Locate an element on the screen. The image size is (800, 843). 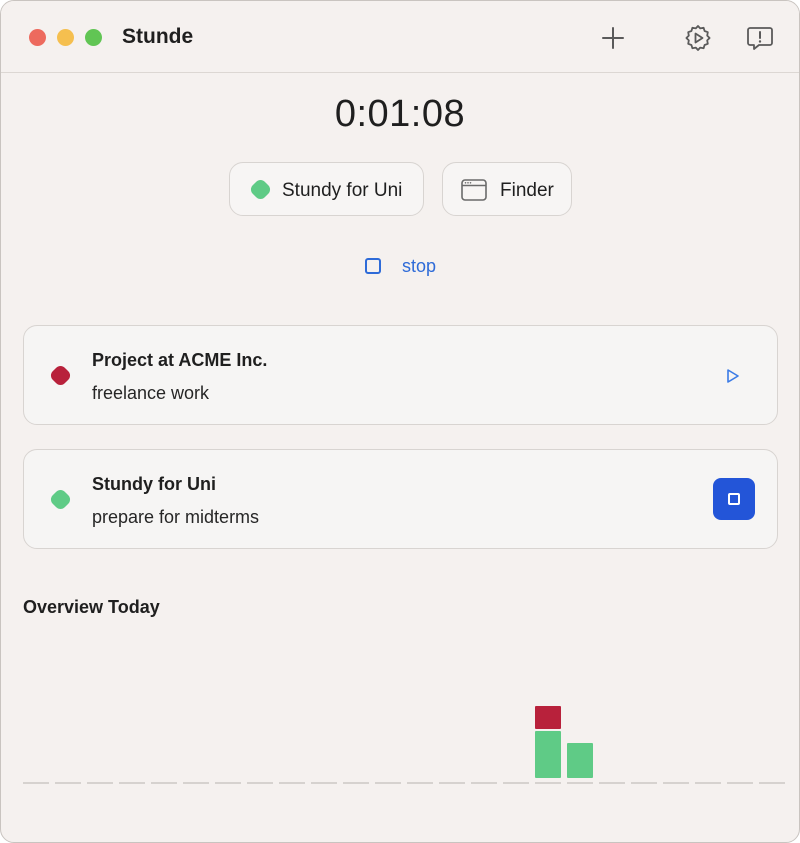
stop-project-button is located at coordinates (734, 499).